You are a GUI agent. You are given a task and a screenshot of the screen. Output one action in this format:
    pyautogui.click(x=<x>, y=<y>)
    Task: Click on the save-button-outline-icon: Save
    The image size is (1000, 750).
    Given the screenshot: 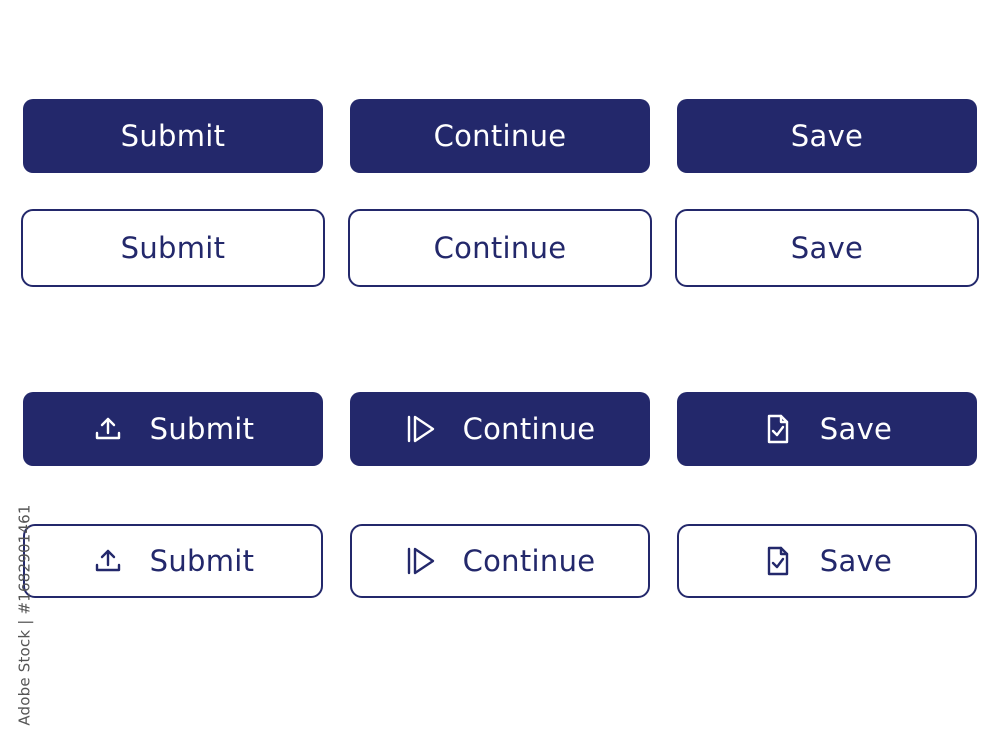 What is the action you would take?
    pyautogui.click(x=827, y=561)
    